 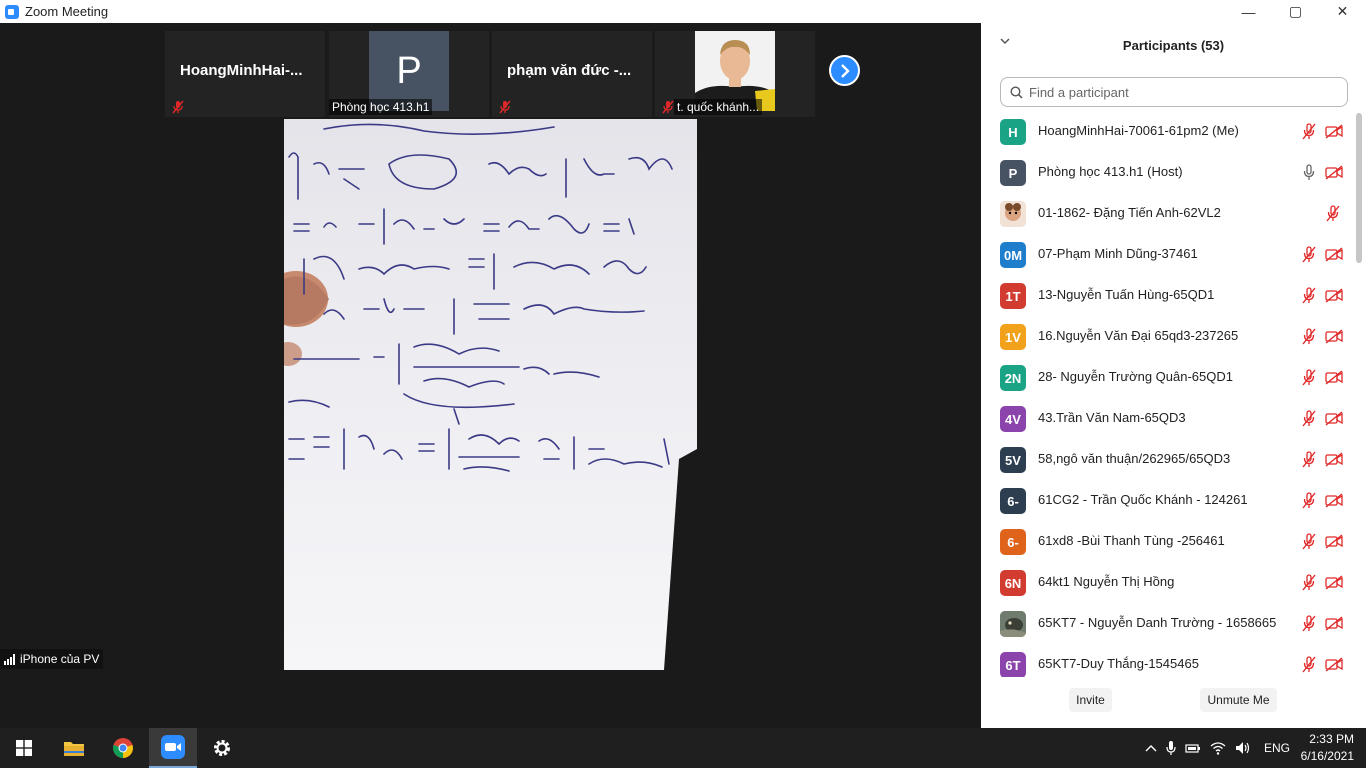 What do you see at coordinates (1167, 336) in the screenshot?
I see `participant-row: 1V 16.Nguyễn Văn Đại 65qd3-237265` at bounding box center [1167, 336].